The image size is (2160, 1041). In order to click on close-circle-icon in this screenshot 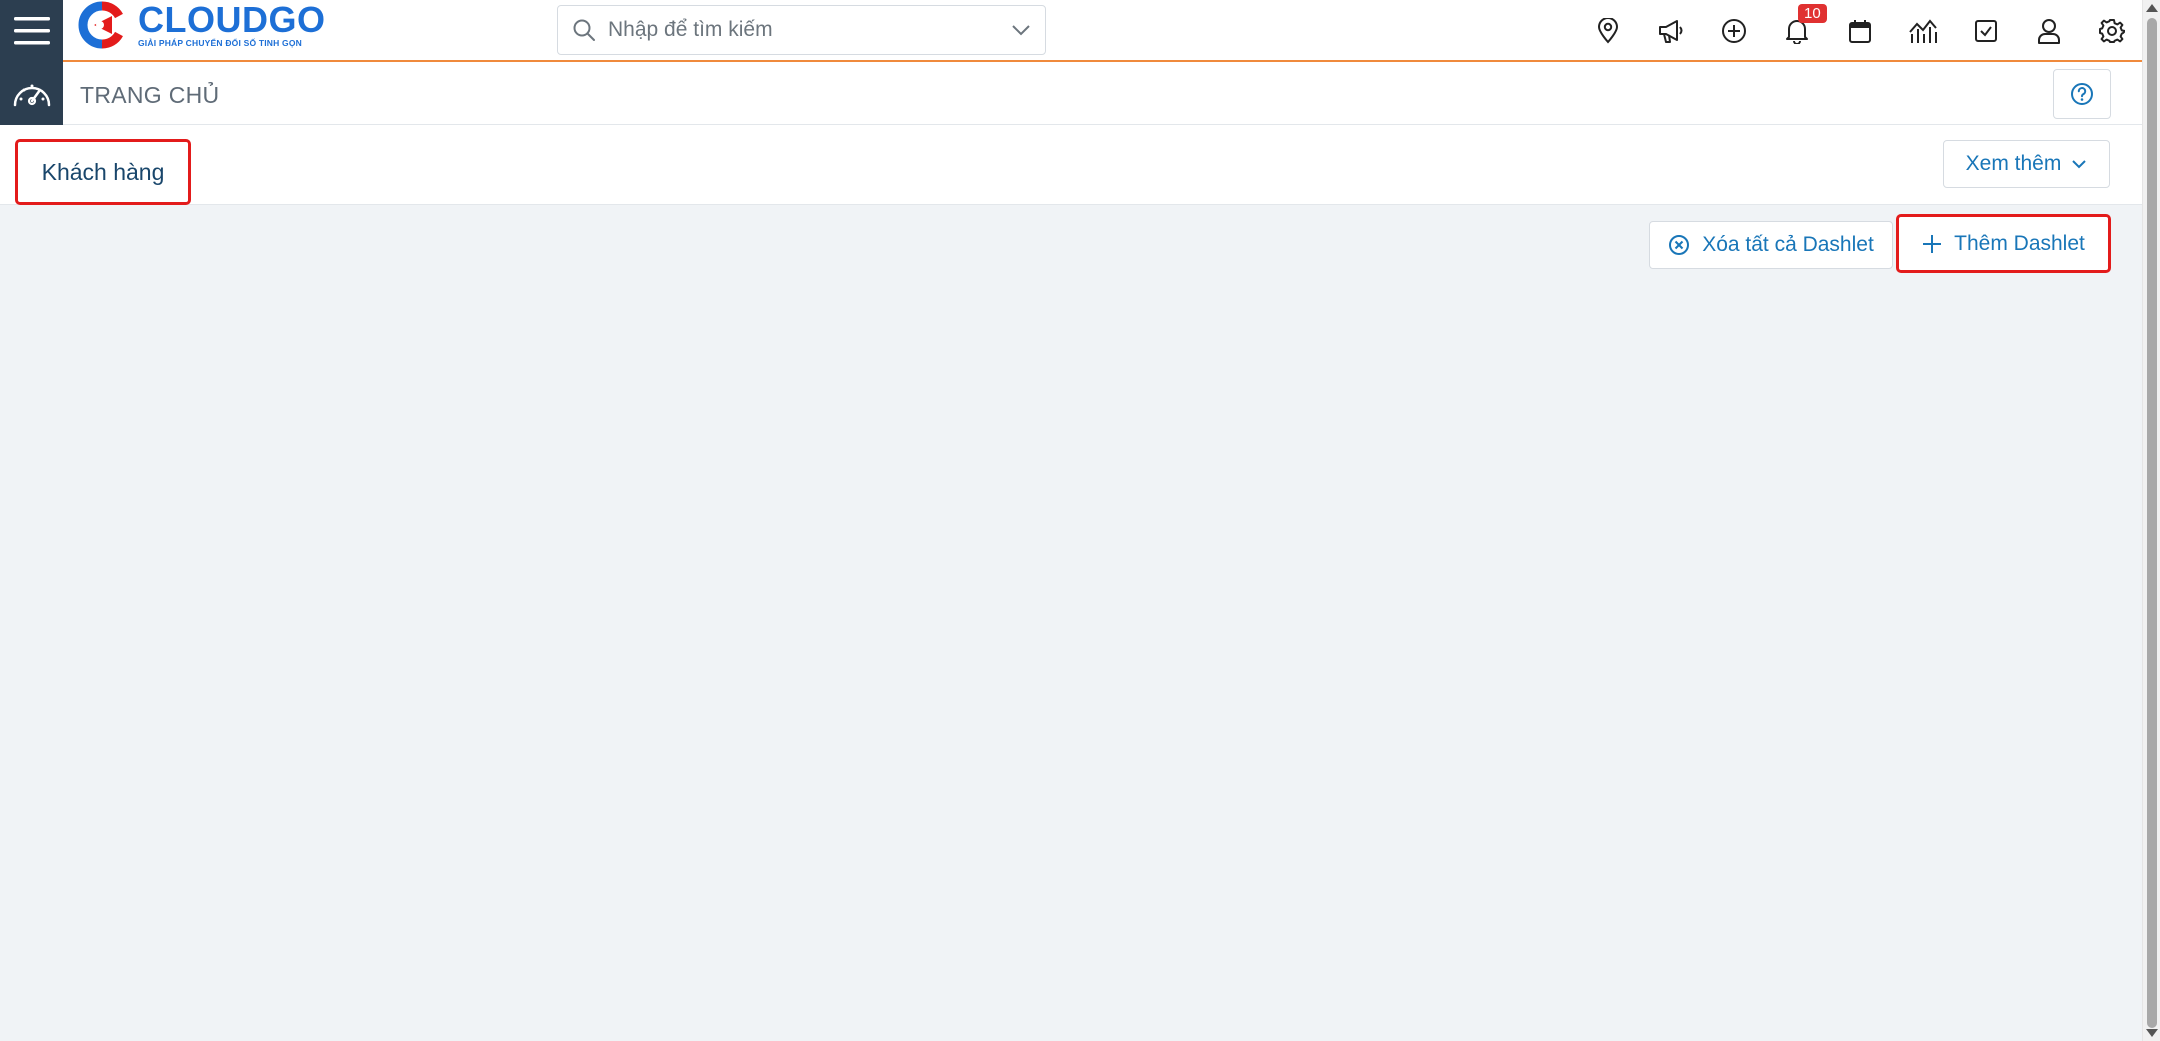, I will do `click(1679, 245)`.